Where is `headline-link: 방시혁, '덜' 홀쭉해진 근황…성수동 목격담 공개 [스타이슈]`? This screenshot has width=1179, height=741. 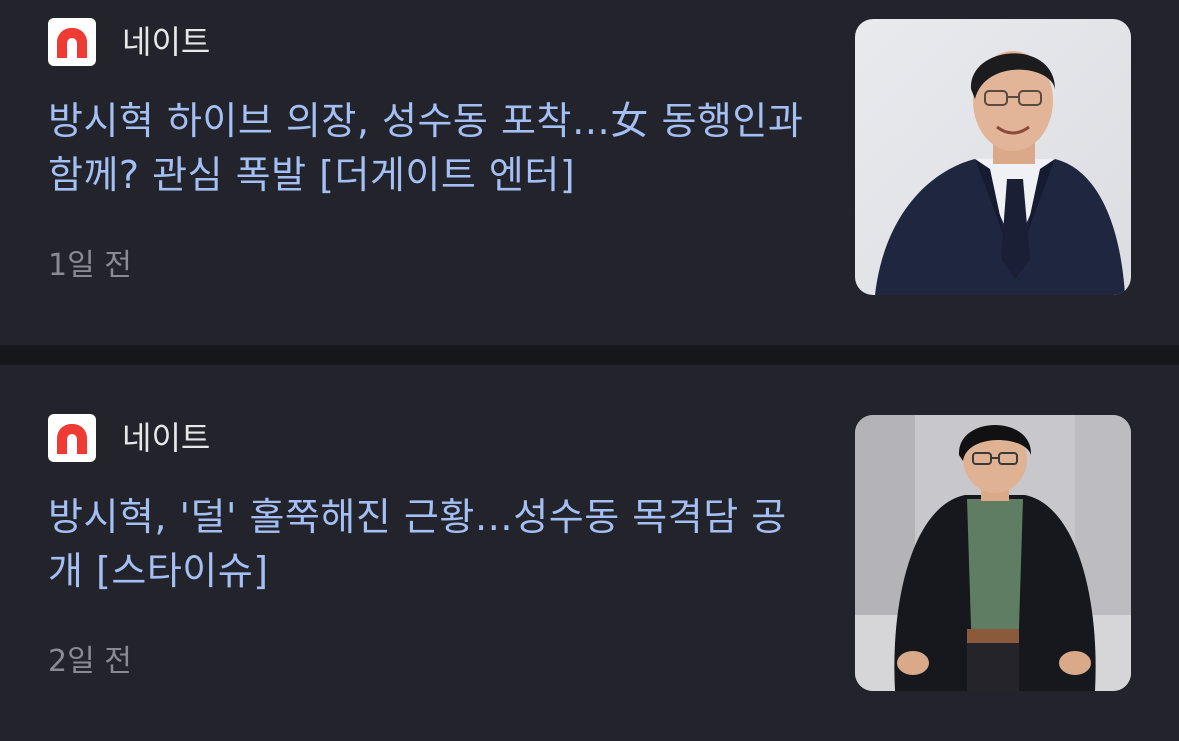
headline-link: 방시혁, '덜' 홀쭉해진 근황…성수동 목격담 공개 [스타이슈] is located at coordinates (428, 544).